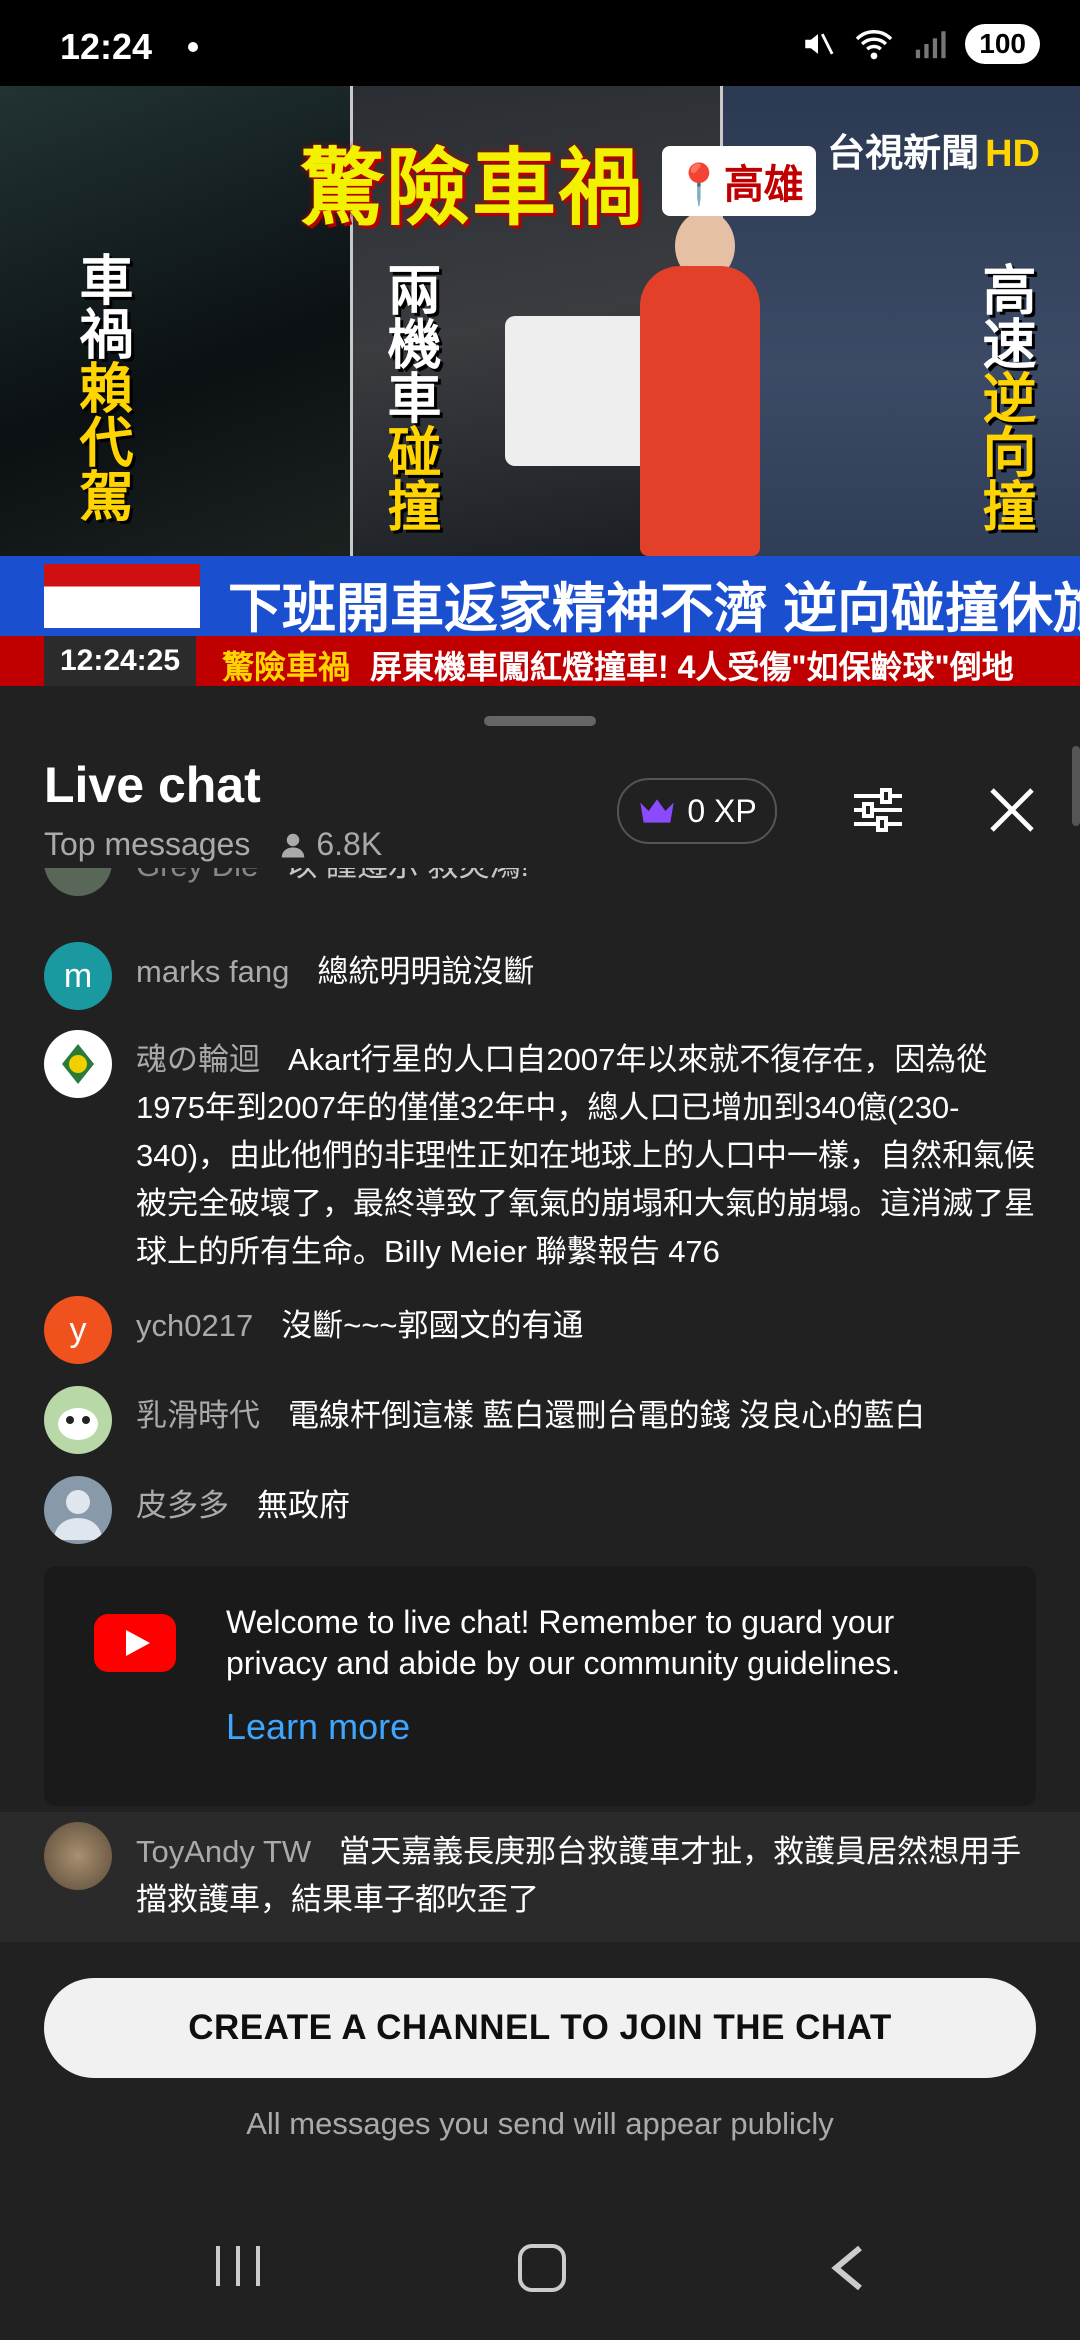  Describe the element at coordinates (540, 721) in the screenshot. I see `drag-handle` at that location.